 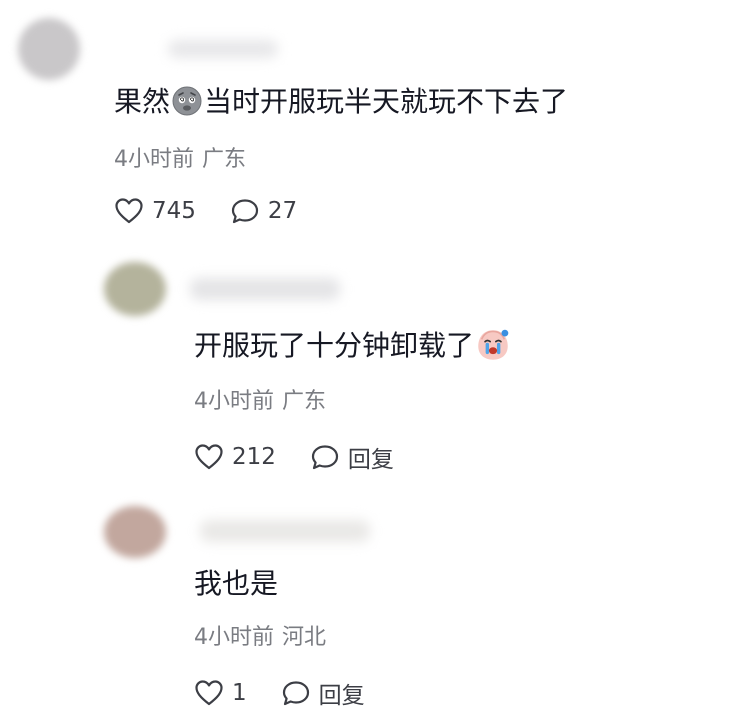 I want to click on comment-text: 开服玩了十分钟卸载了, so click(x=353, y=346).